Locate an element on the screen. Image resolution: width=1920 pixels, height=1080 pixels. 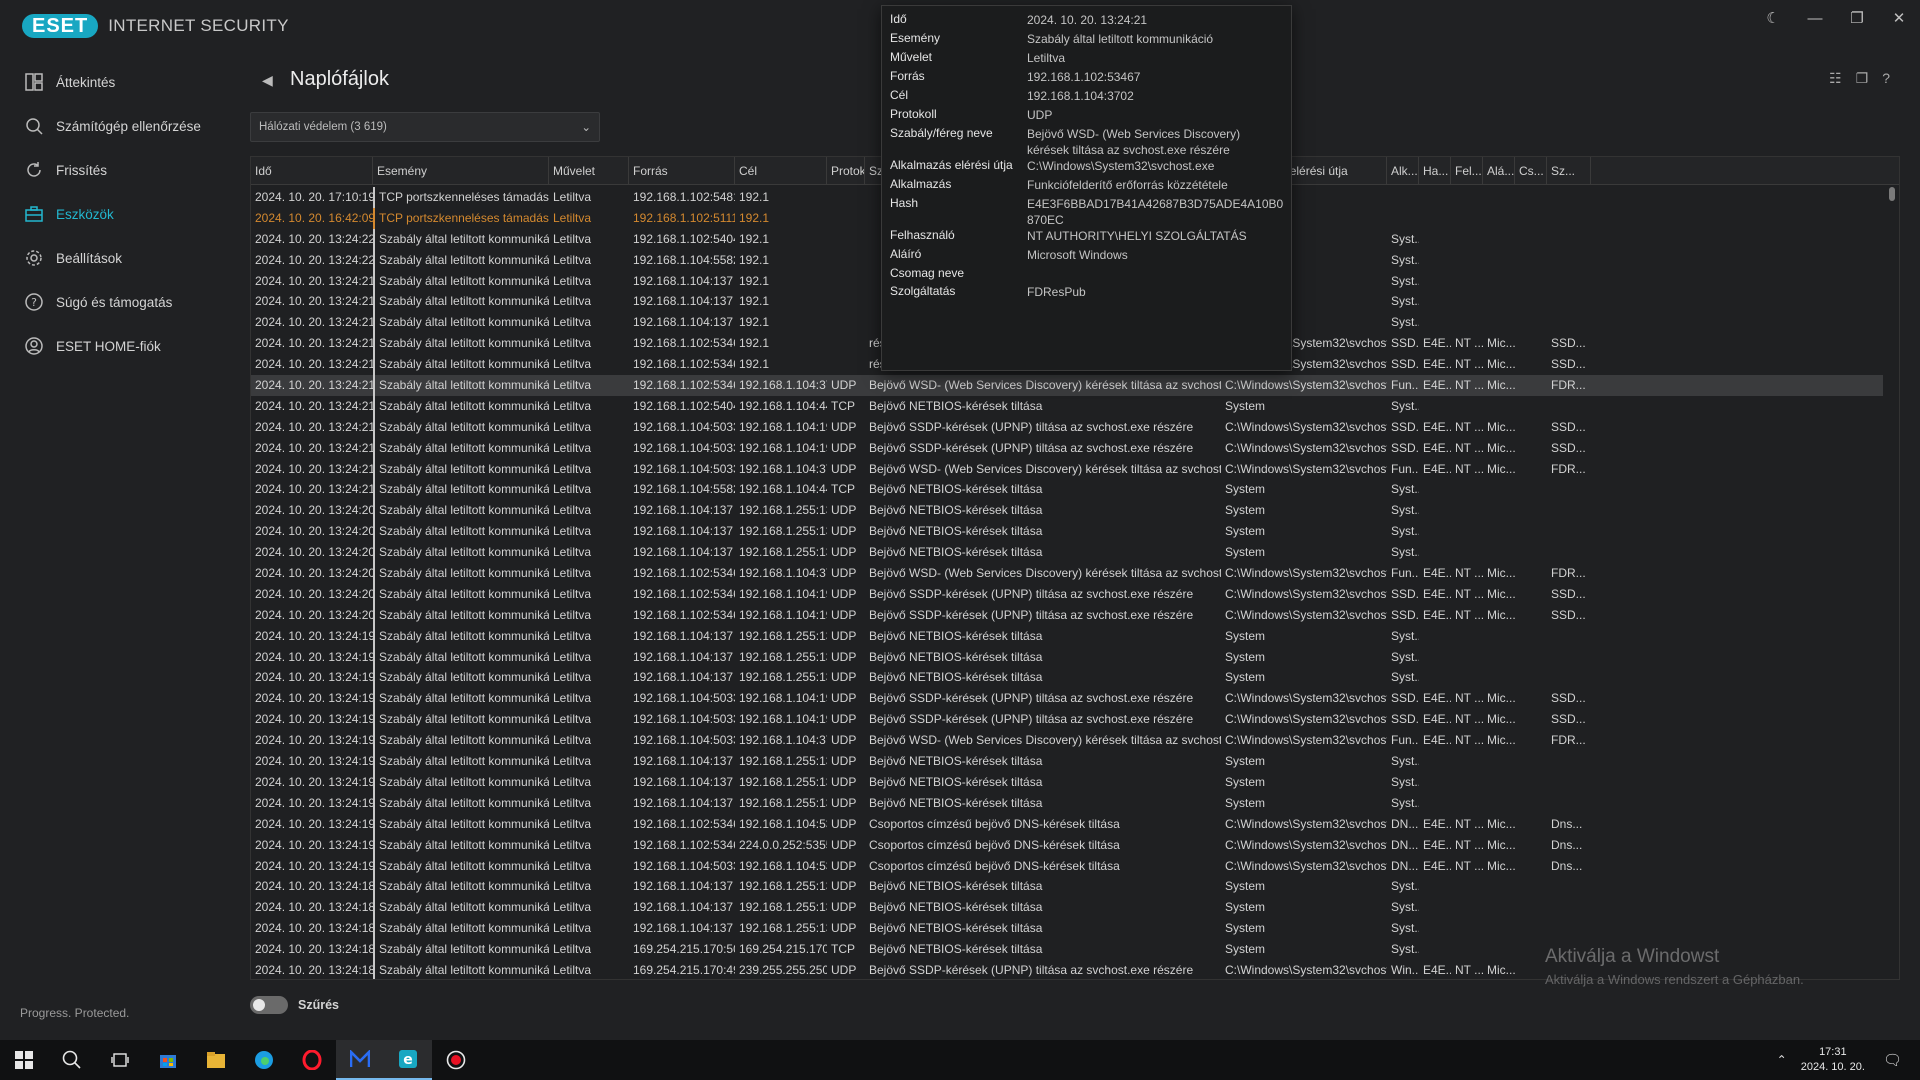
column-header: Esemény is located at coordinates (461, 171).